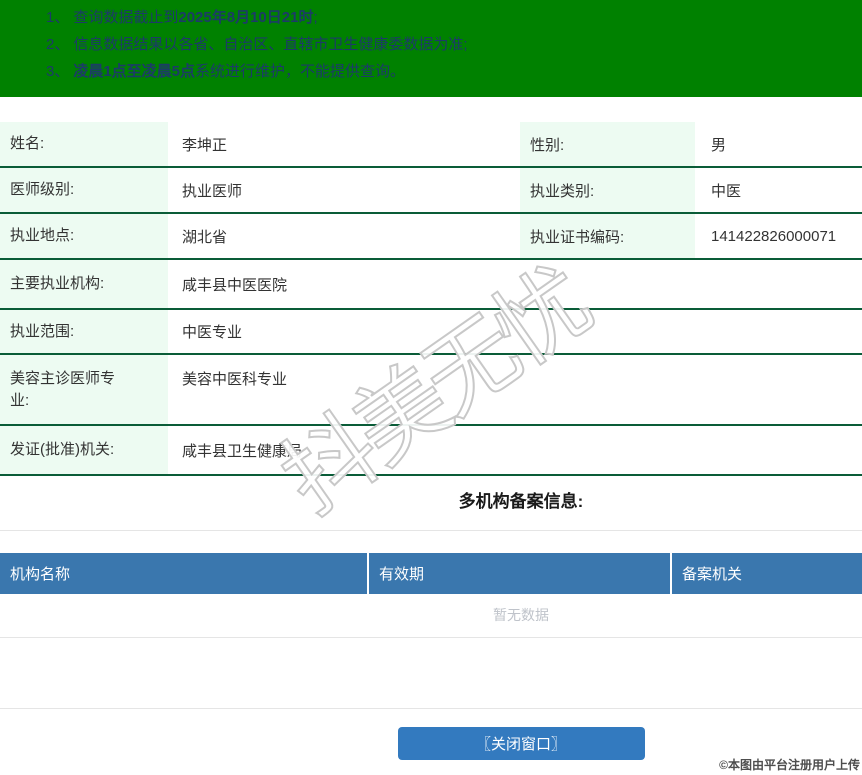  Describe the element at coordinates (778, 190) in the screenshot. I see `value-practice-category: 中医` at that location.